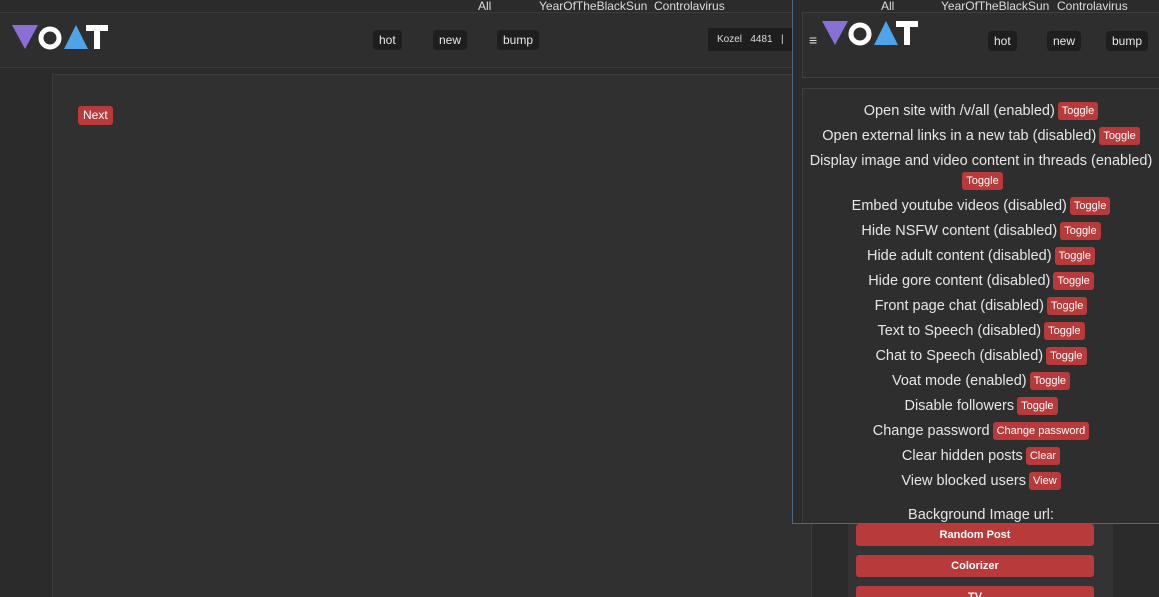 The width and height of the screenshot is (1159, 597). Describe the element at coordinates (60, 37) in the screenshot. I see `voat-logo` at that location.